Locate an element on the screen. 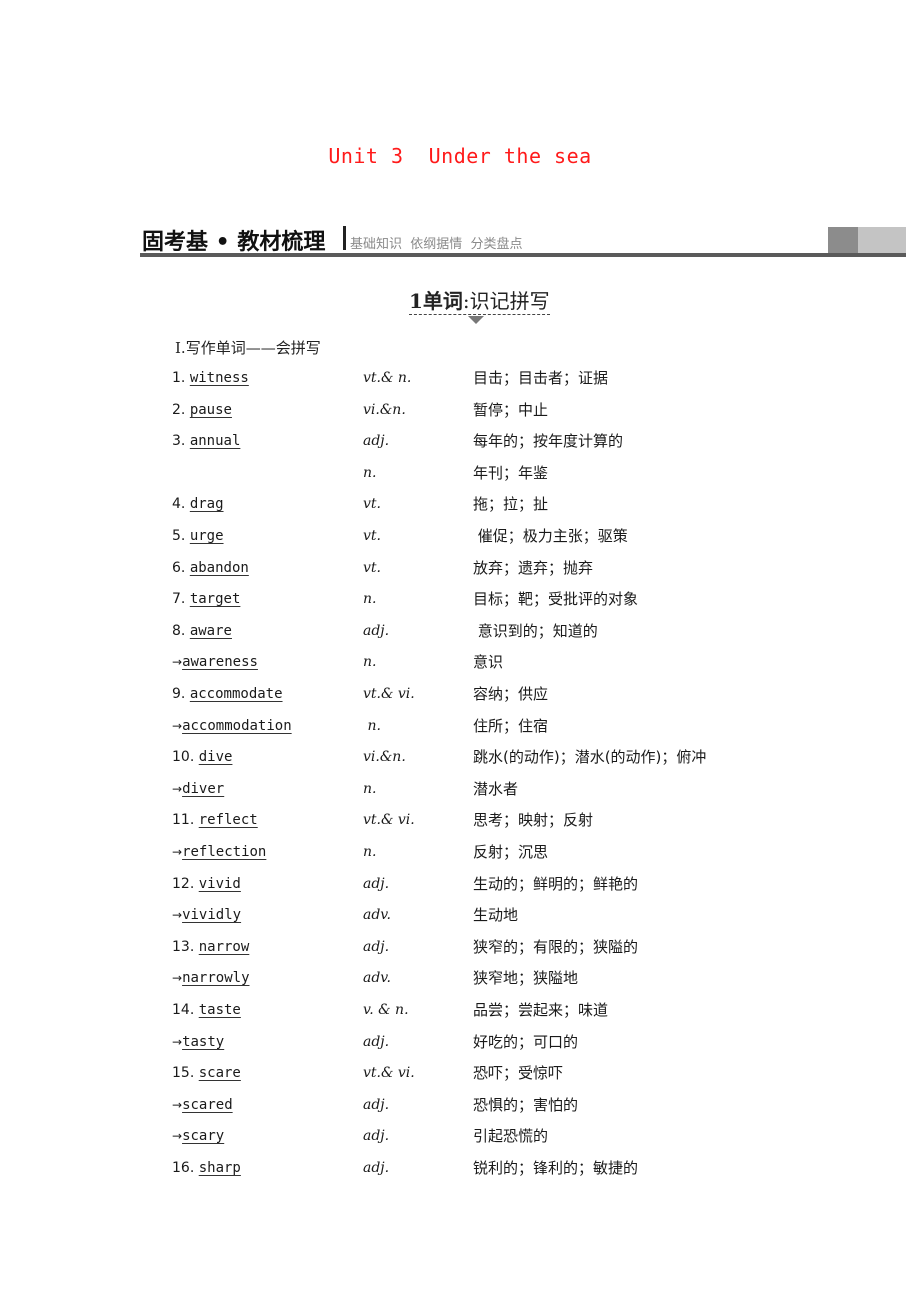  vocab-word: narrow is located at coordinates (224, 946).